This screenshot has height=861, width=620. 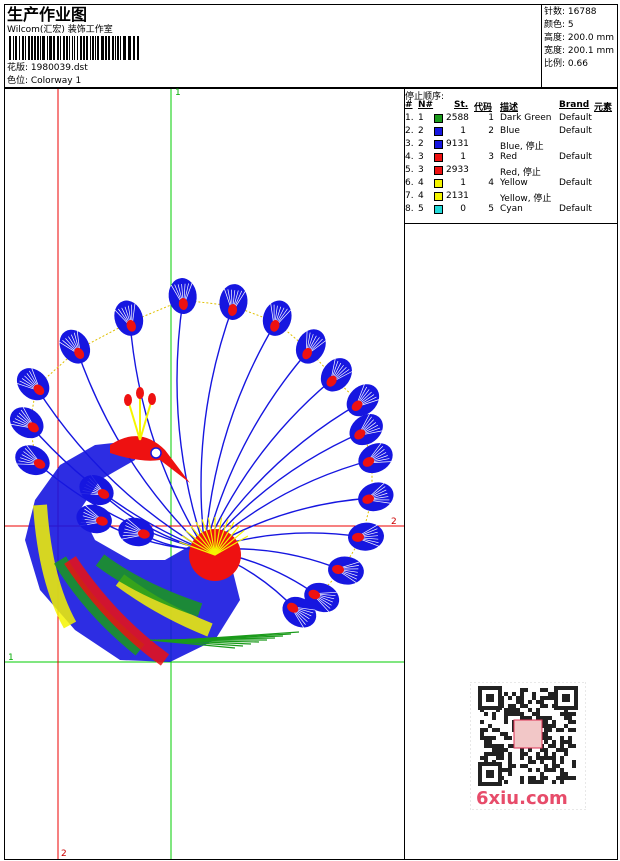 What do you see at coordinates (409, 183) in the screenshot?
I see `row-index: 6.` at bounding box center [409, 183].